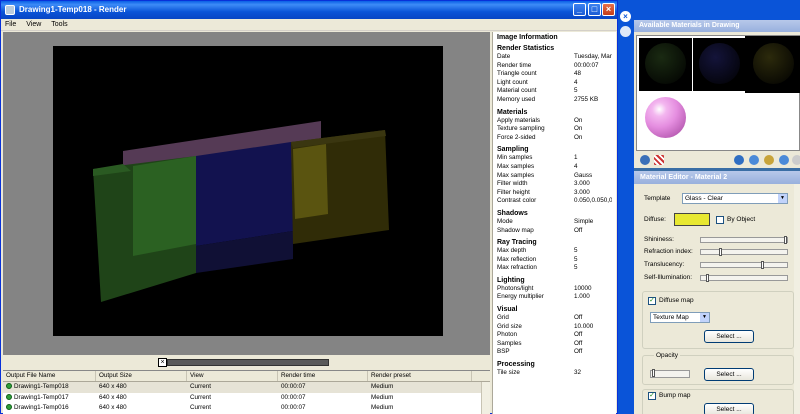 This screenshot has width=800, height=414. I want to click on info-key: Apply materials, so click(519, 120).